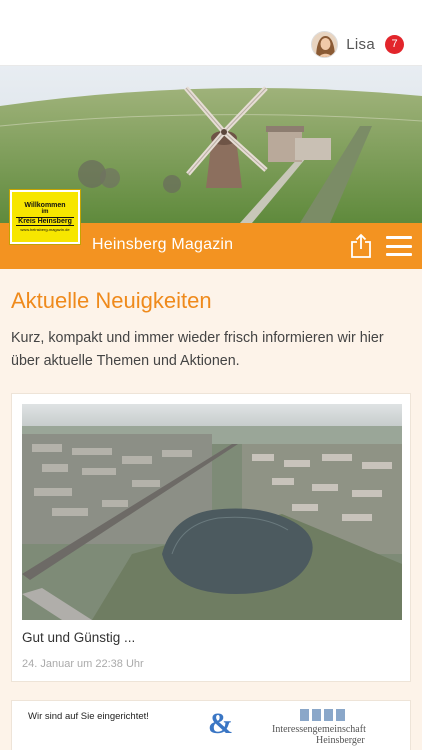 Image resolution: width=422 pixels, height=750 pixels. What do you see at coordinates (45, 205) in the screenshot?
I see `logo-line-1: Willkommen` at bounding box center [45, 205].